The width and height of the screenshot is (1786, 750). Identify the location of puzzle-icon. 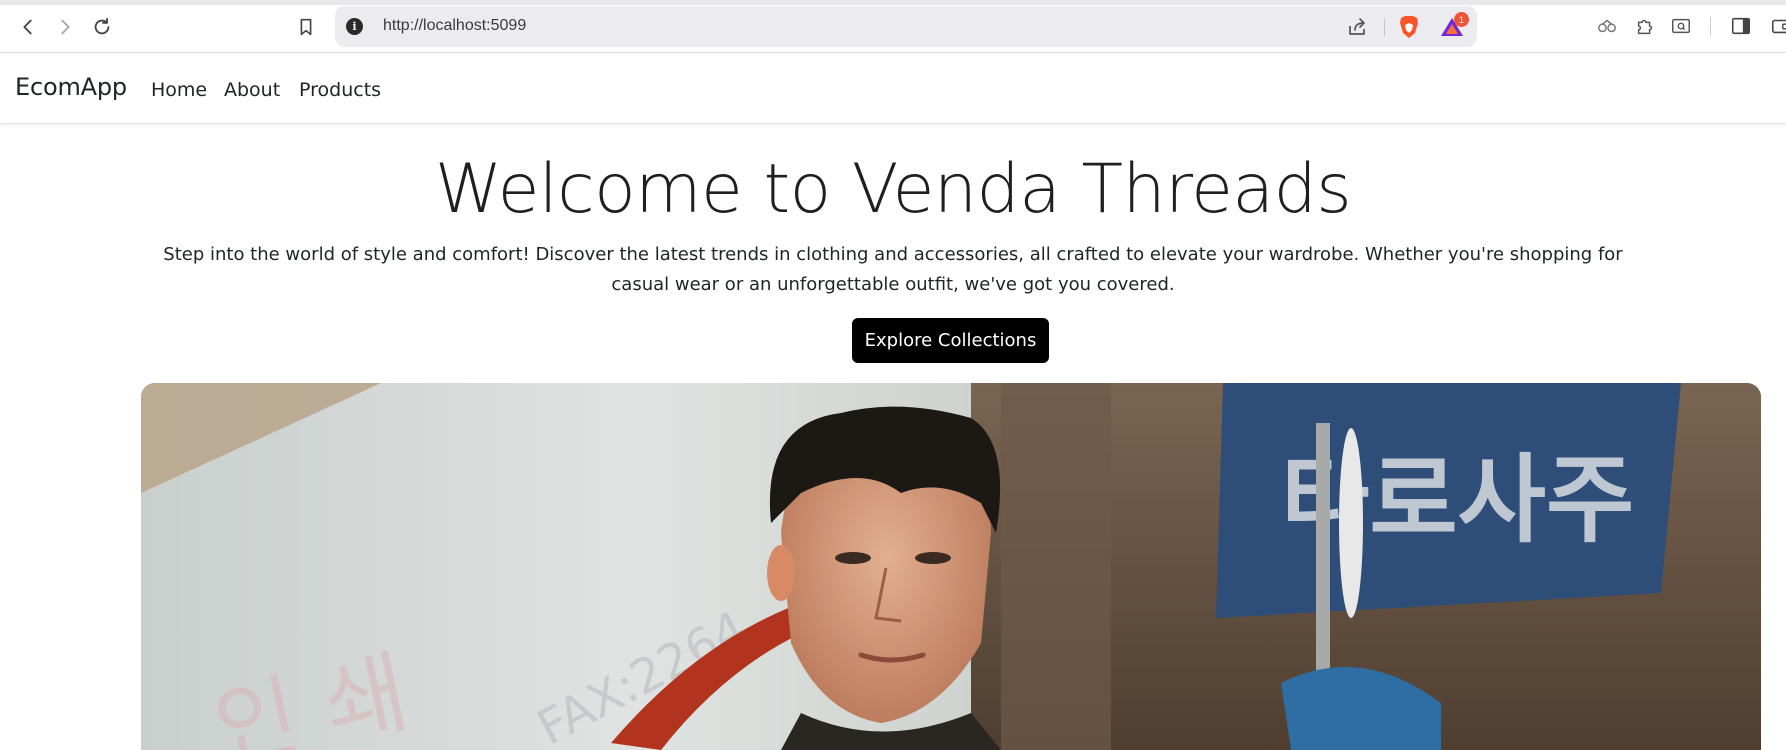
(1645, 26).